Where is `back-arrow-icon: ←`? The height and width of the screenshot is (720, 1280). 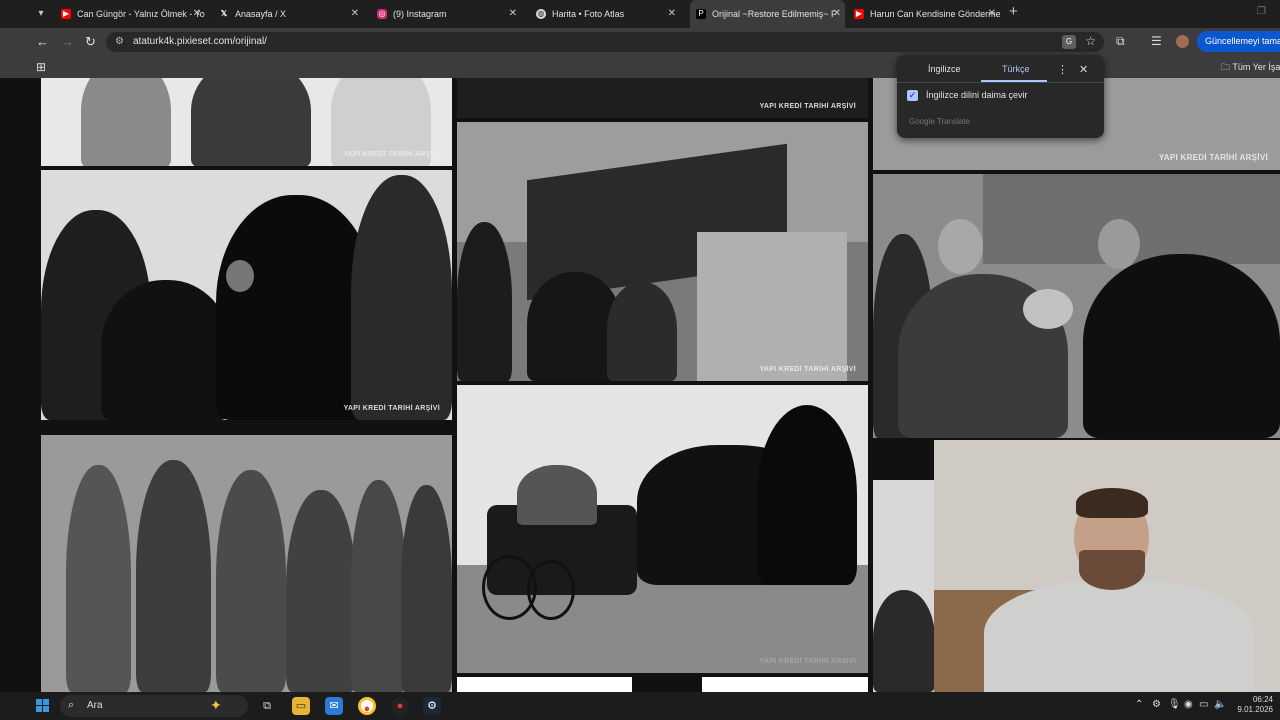
back-arrow-icon: ← is located at coordinates (42, 42).